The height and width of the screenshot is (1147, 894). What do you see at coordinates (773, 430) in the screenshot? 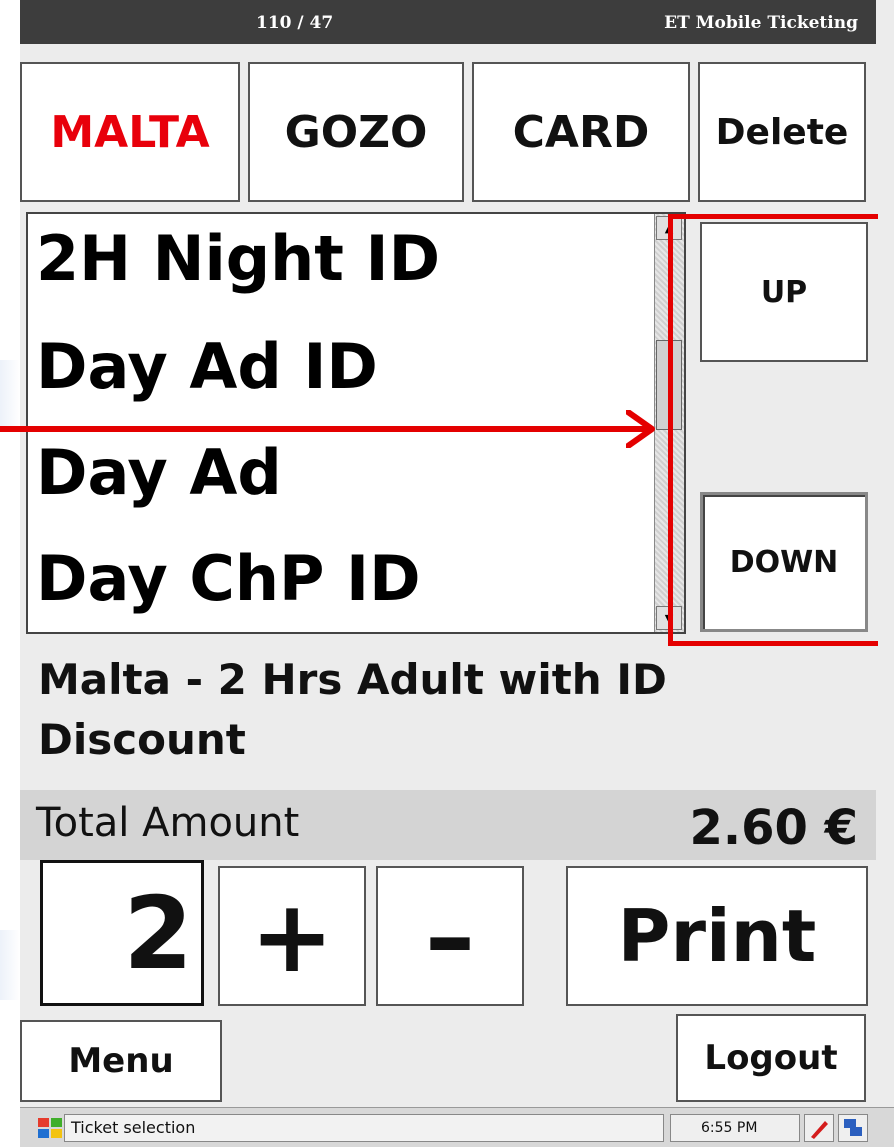
I see `annotation-highlight-box` at bounding box center [773, 430].